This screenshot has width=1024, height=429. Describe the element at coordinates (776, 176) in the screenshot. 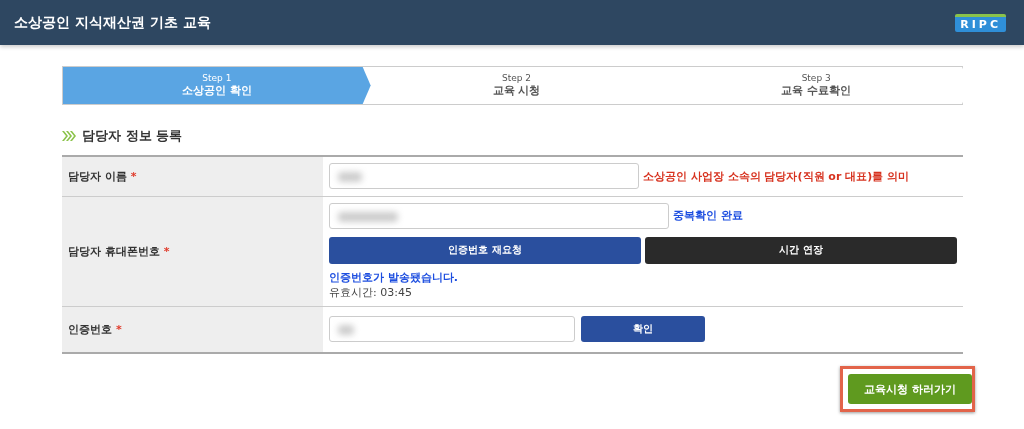

I see `field-note: 소상공인 사업장 소속의 담당자(직원 or 대표)를 의미` at that location.